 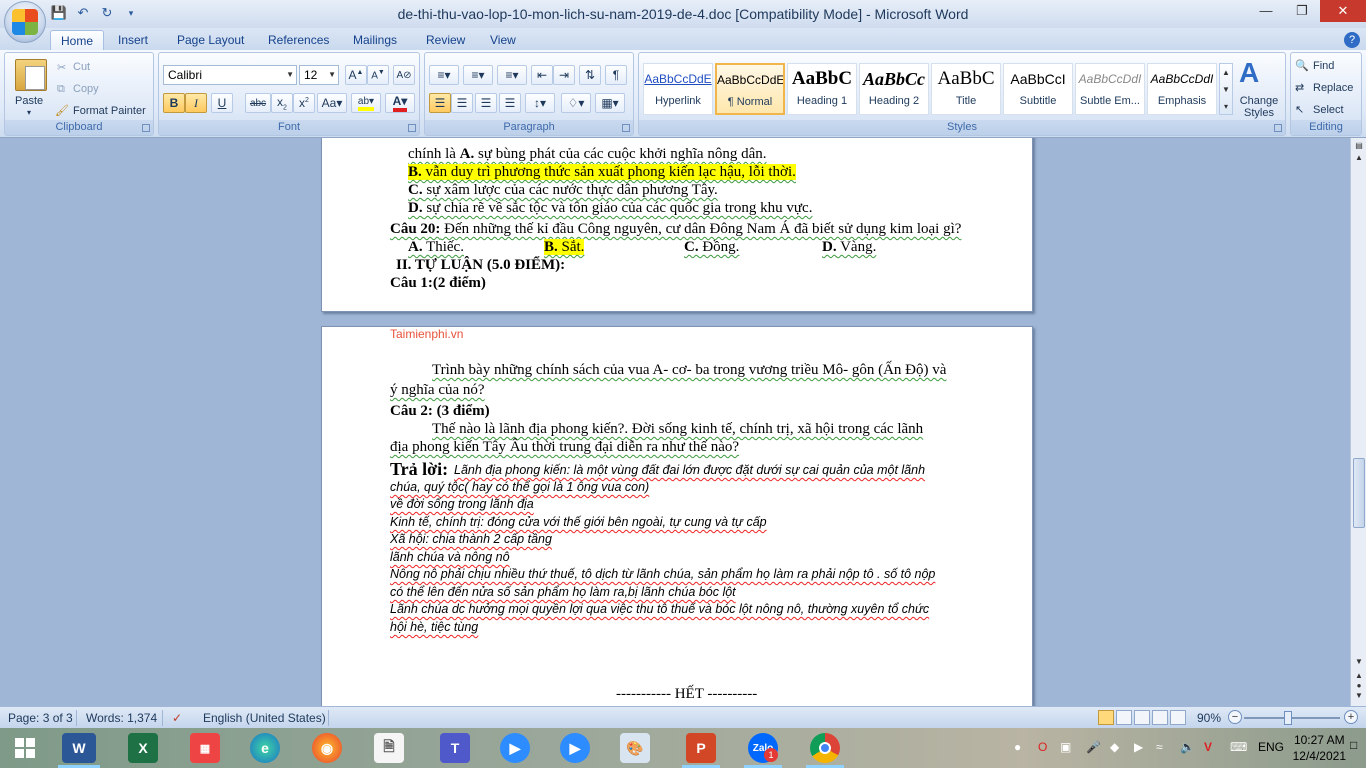 What do you see at coordinates (444, 75) in the screenshot?
I see `bullets-button: ≡▾` at bounding box center [444, 75].